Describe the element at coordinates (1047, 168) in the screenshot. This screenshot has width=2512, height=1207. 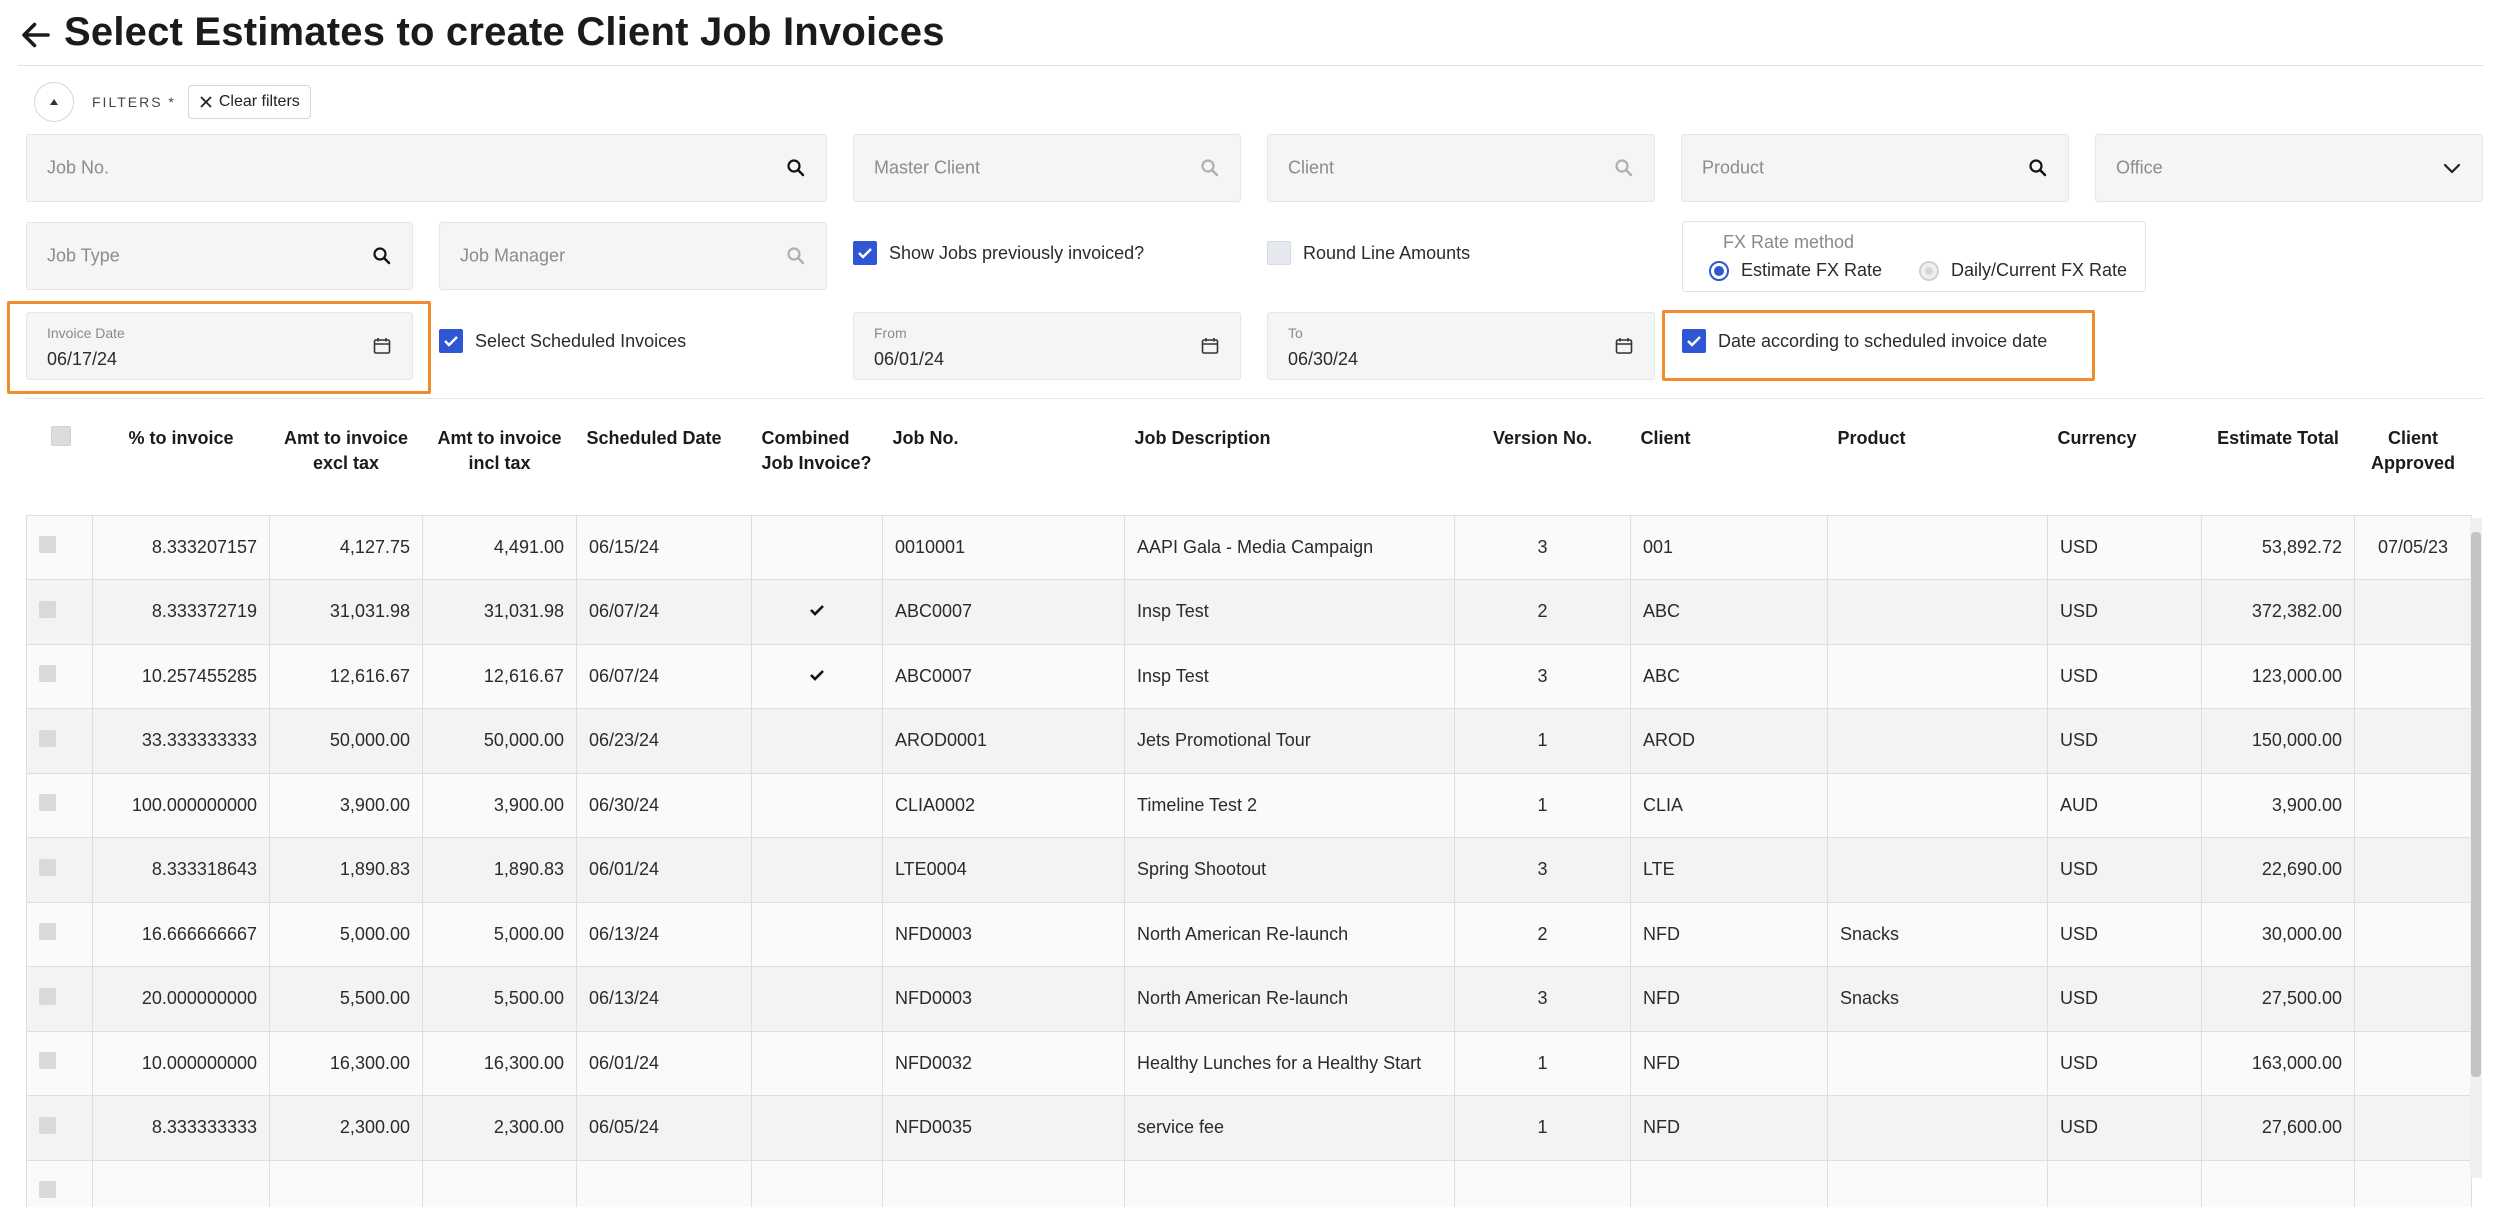
I see `master-client-input: Master Client` at that location.